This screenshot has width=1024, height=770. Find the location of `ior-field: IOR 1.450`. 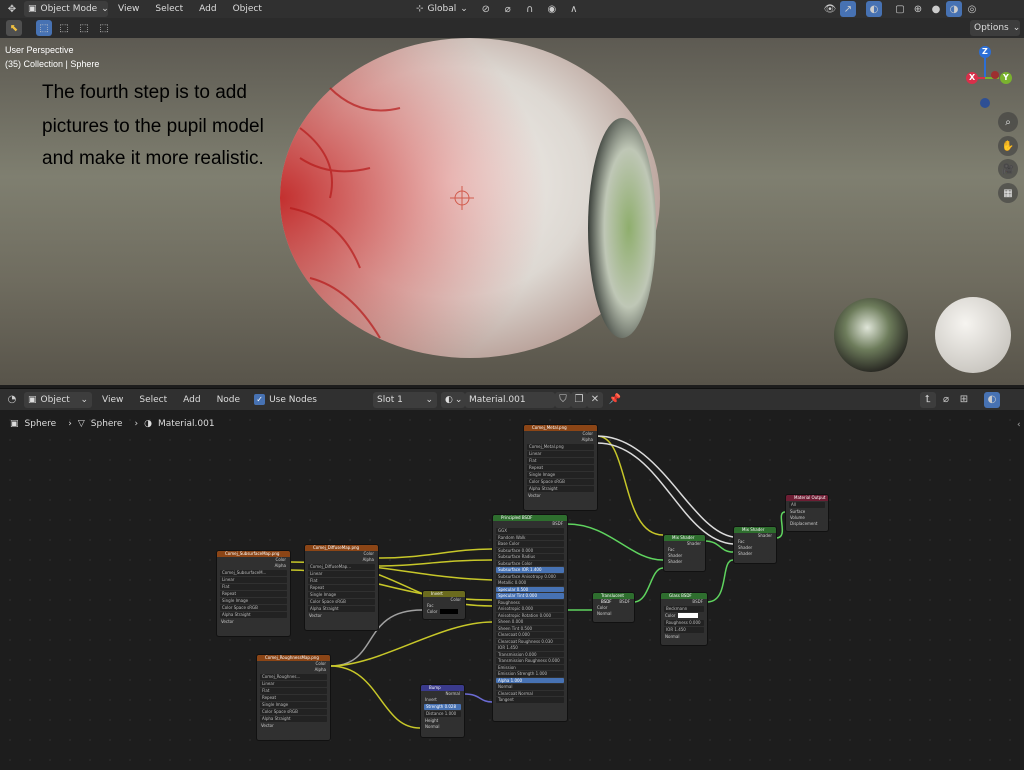

ior-field: IOR 1.450 is located at coordinates (684, 630).